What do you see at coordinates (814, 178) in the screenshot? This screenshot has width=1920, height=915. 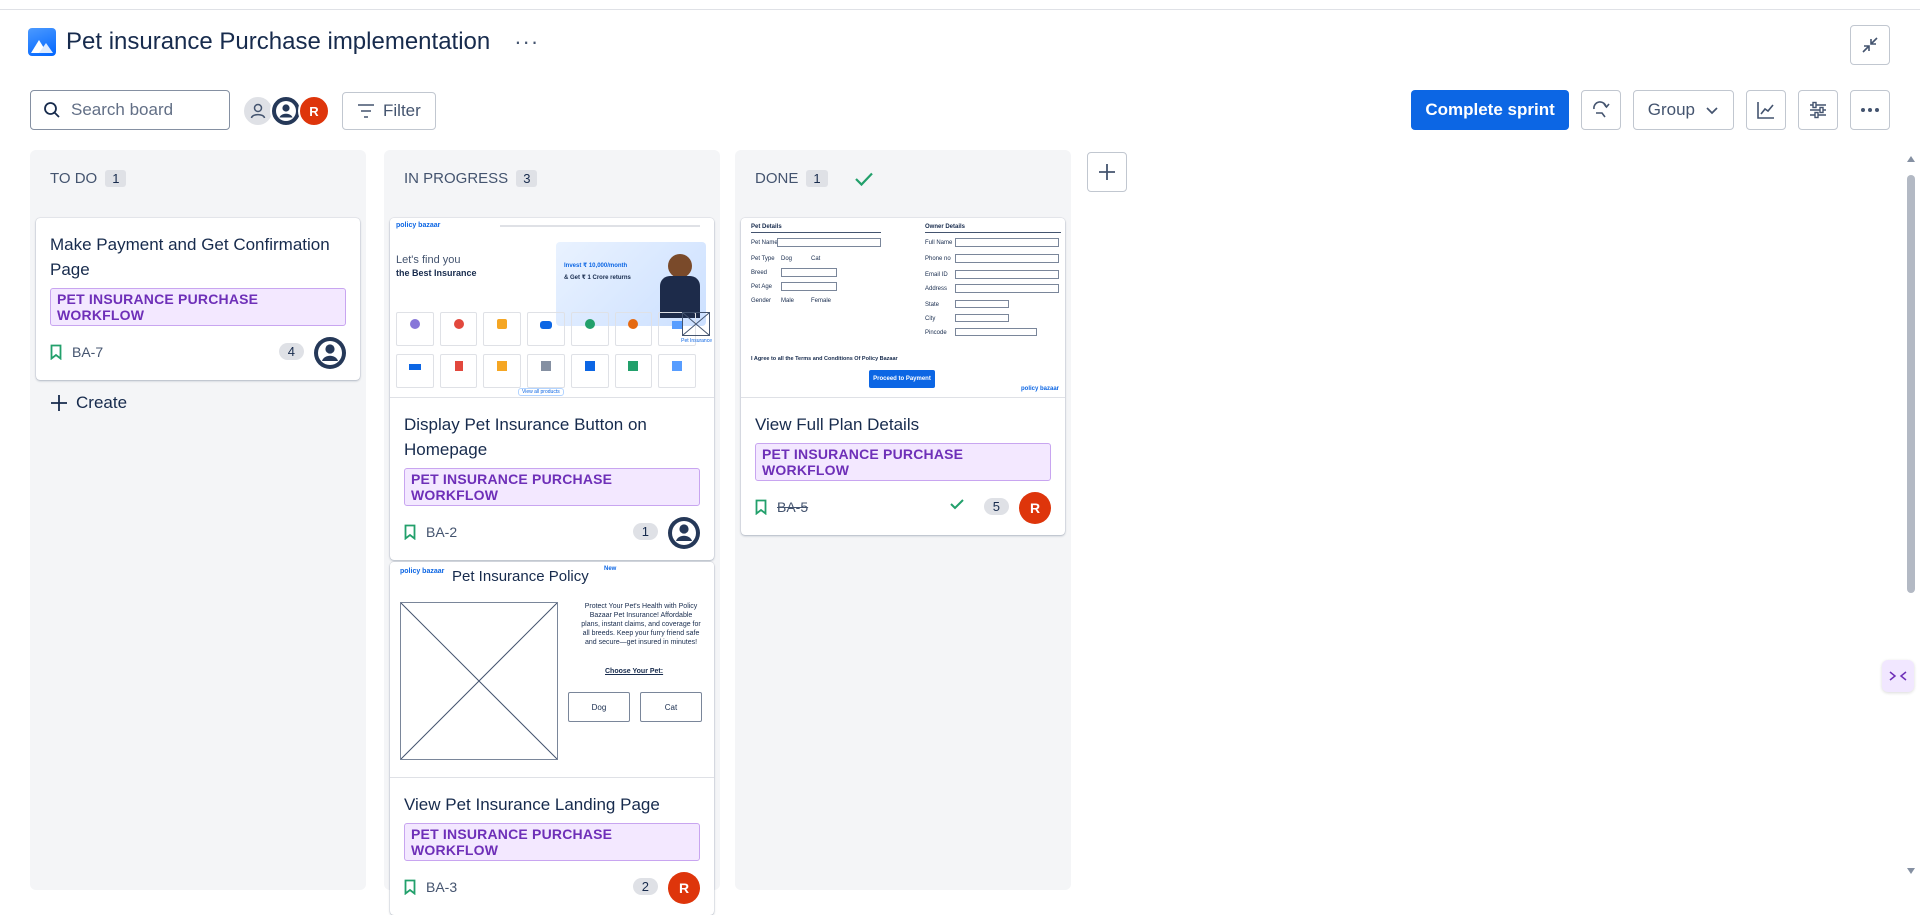 I see `column-header: DONE 1` at bounding box center [814, 178].